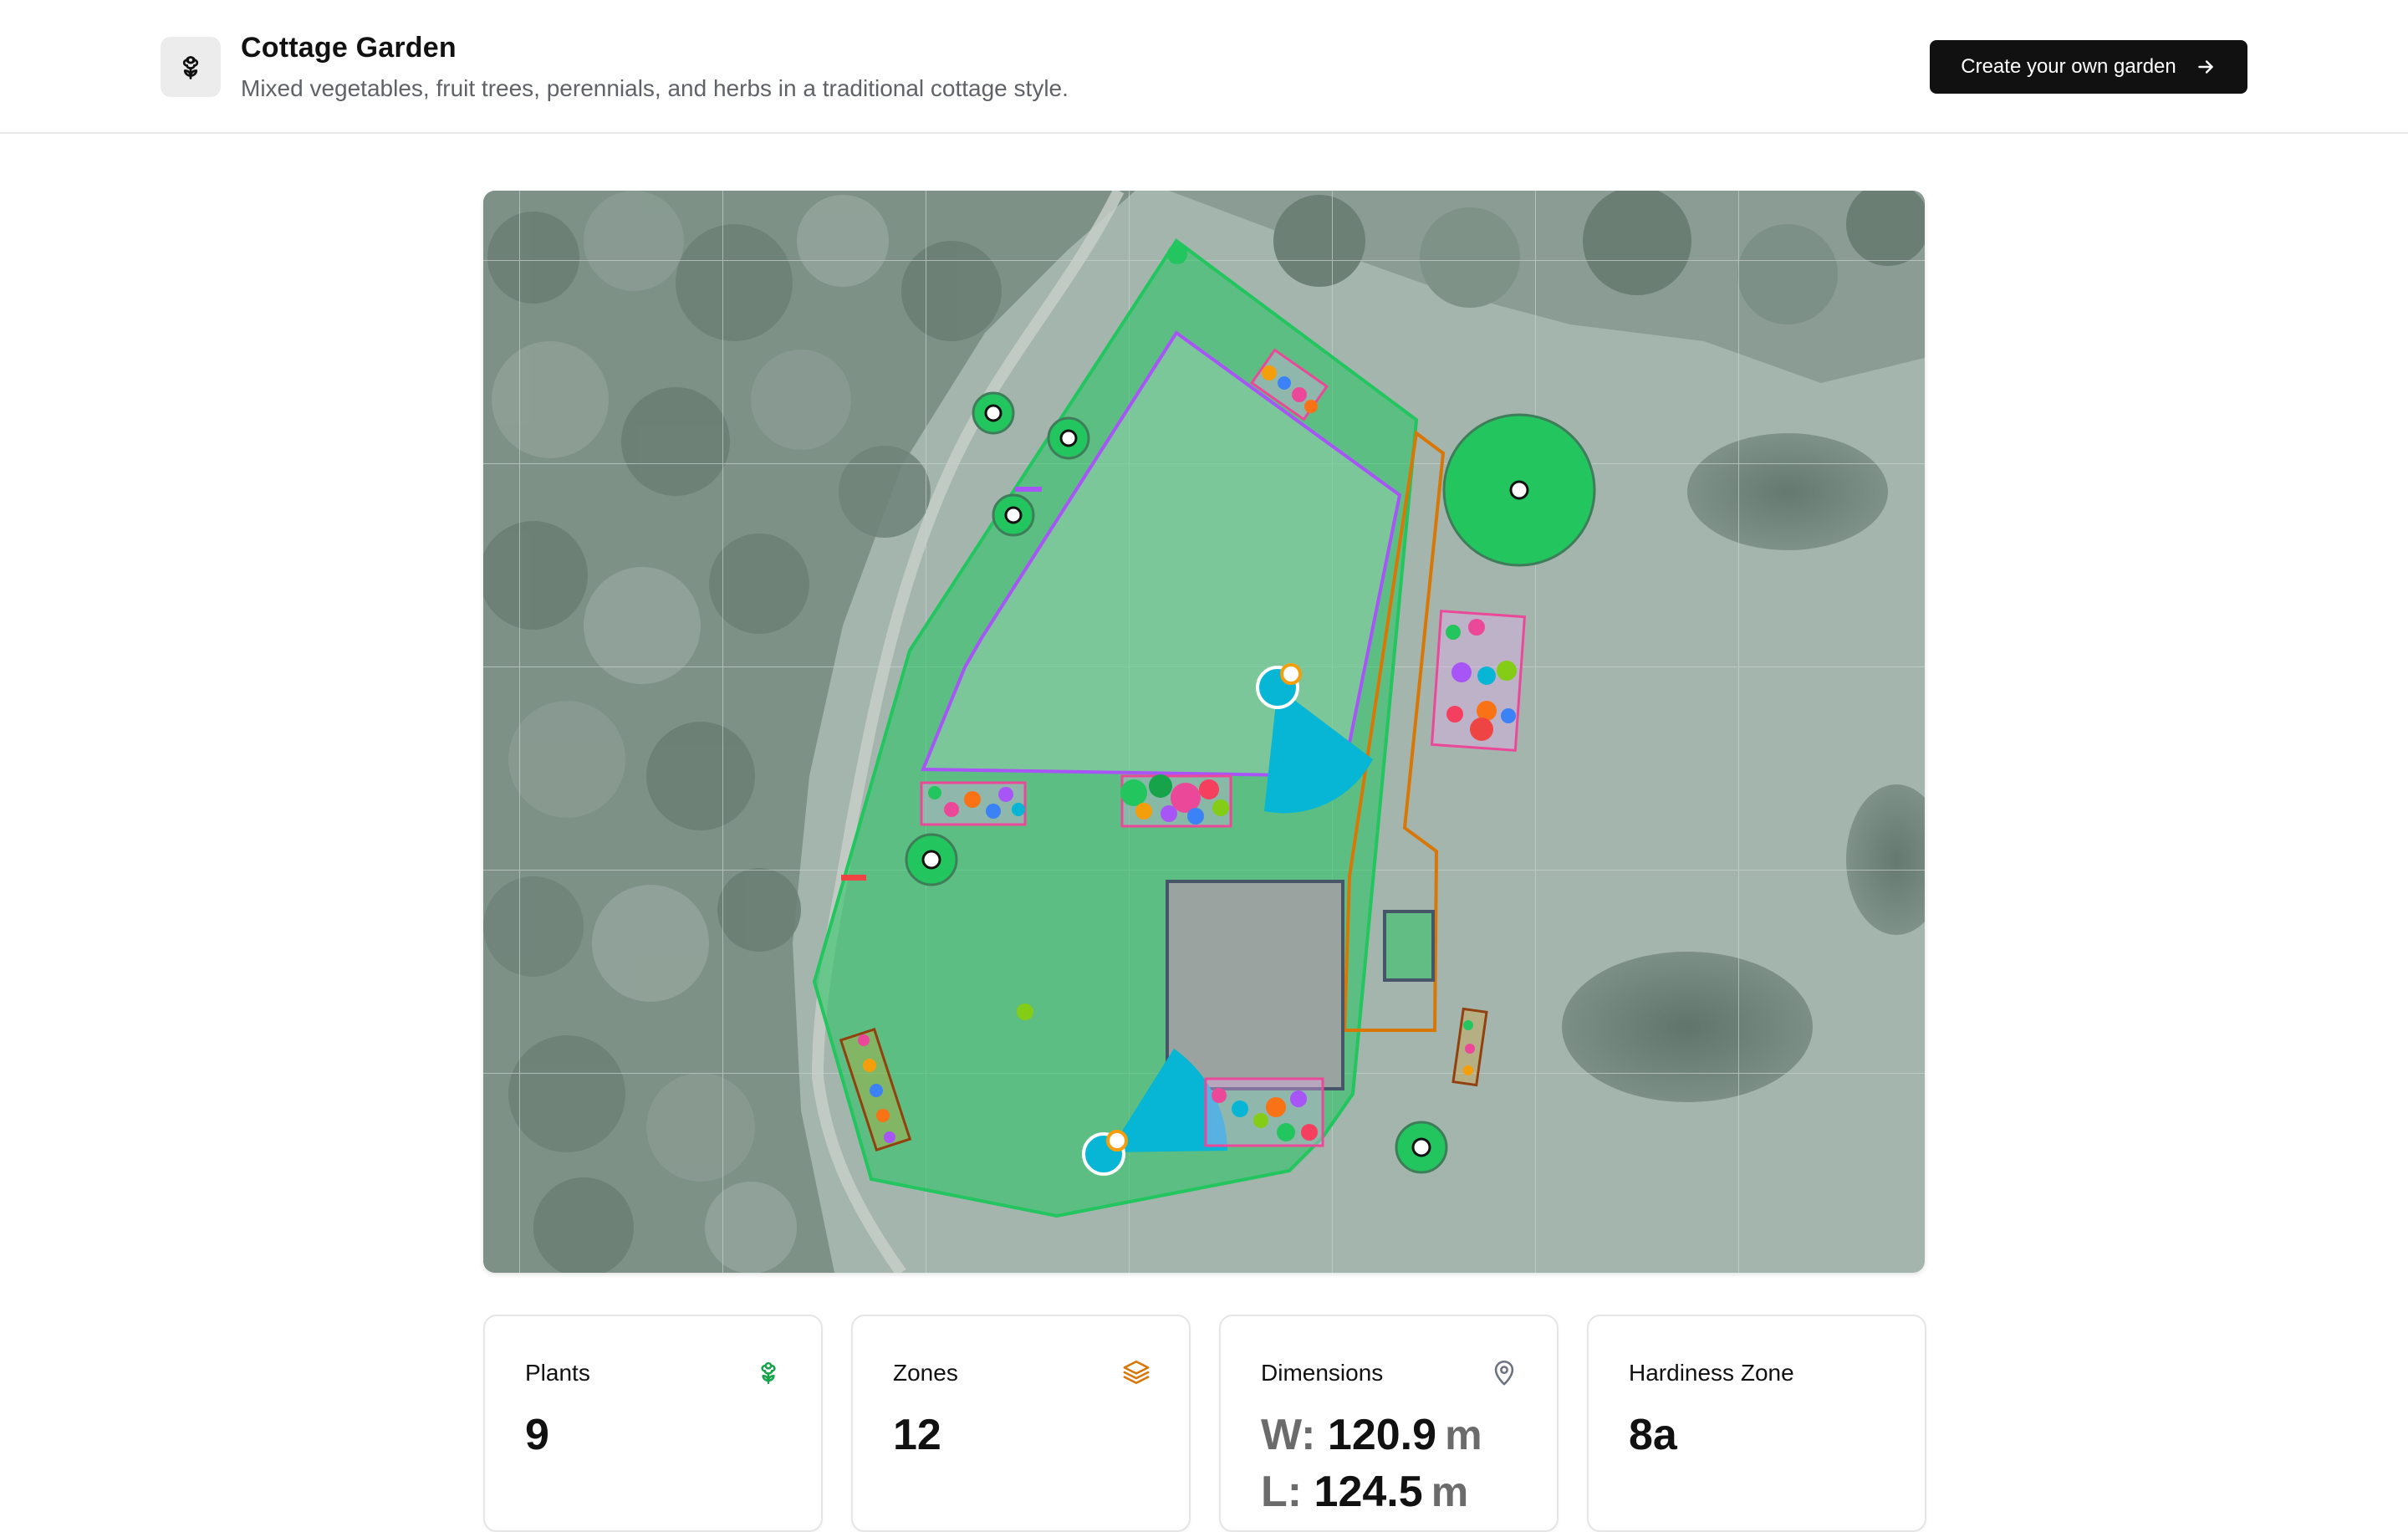  Describe the element at coordinates (1450, 1491) in the screenshot. I see `length-unit: m` at that location.